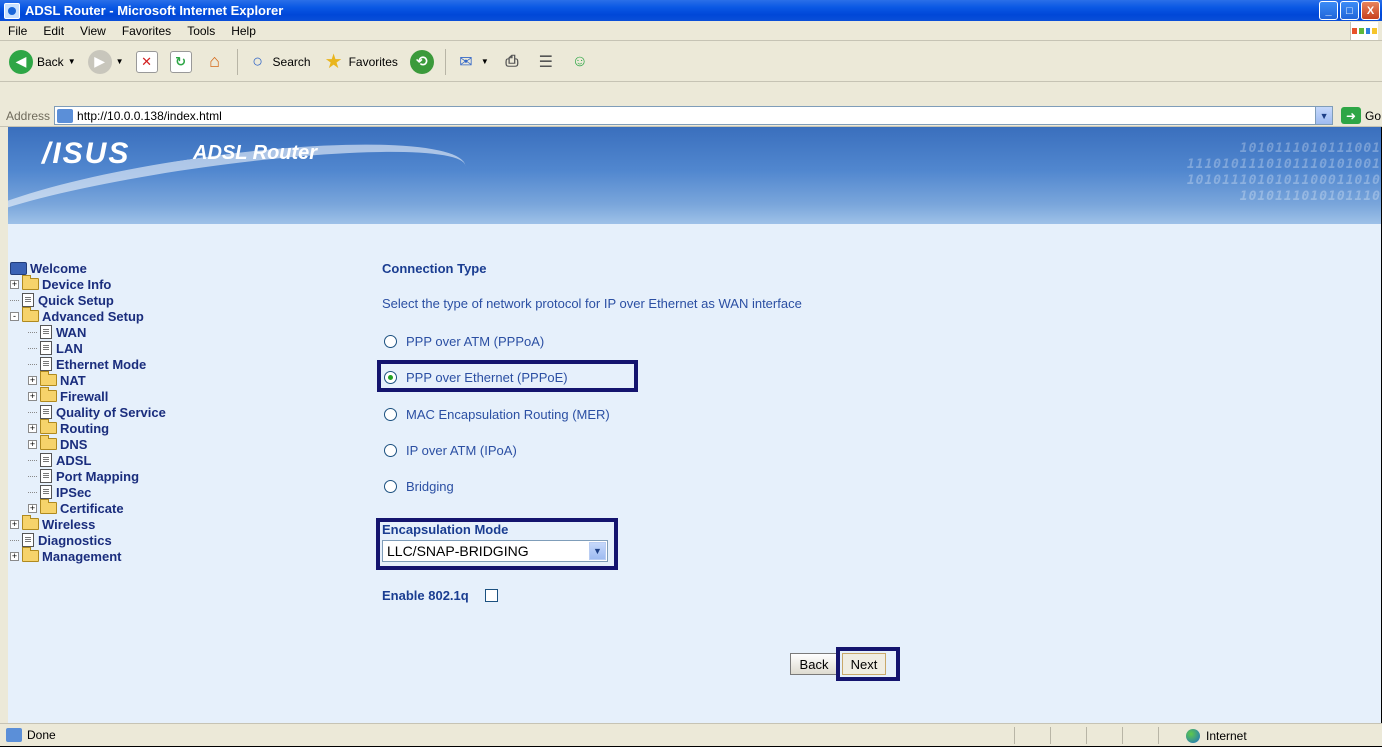 This screenshot has height=747, width=1382. Describe the element at coordinates (75, 540) in the screenshot. I see `sidebar-item-label: Diagnostics` at that location.